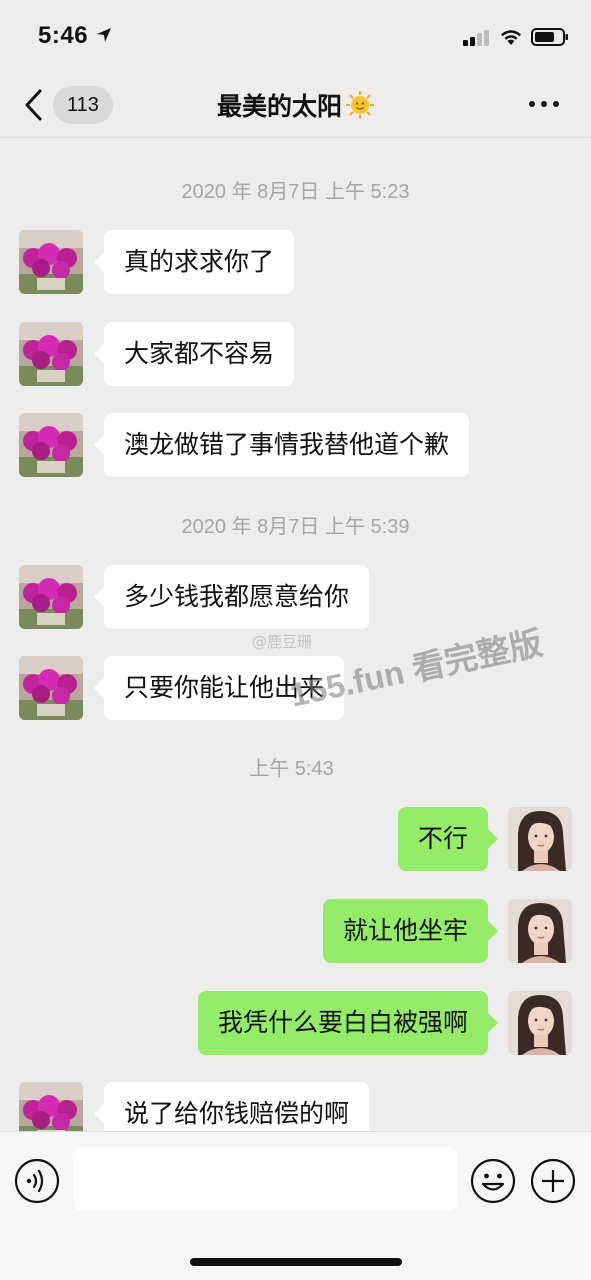 Image resolution: width=591 pixels, height=1280 pixels. Describe the element at coordinates (231, 597) in the screenshot. I see `received-message: 多少钱我都愿意给你` at that location.